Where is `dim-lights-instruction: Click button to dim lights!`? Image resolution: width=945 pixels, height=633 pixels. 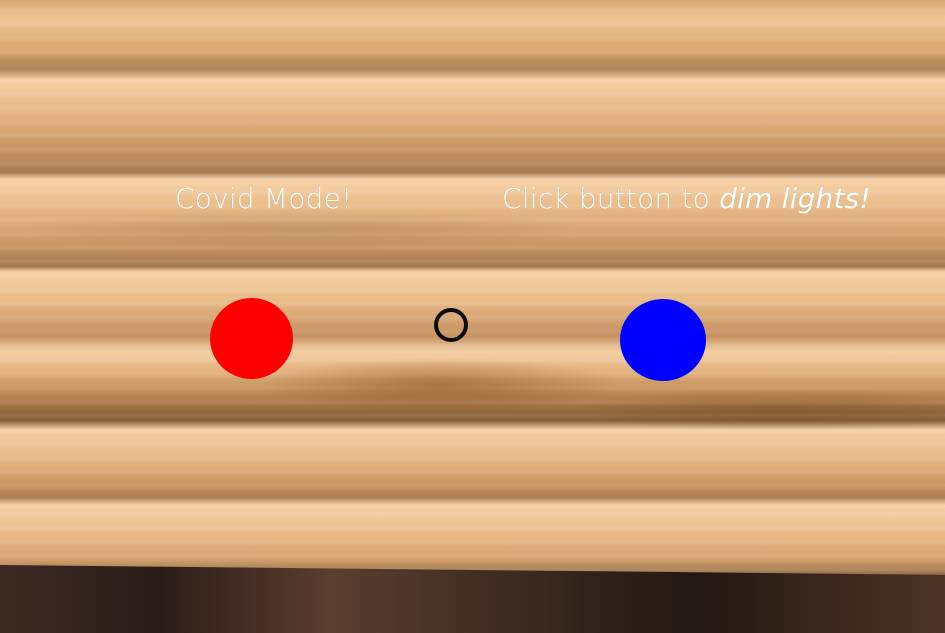 dim-lights-instruction: Click button to dim lights! is located at coordinates (686, 198).